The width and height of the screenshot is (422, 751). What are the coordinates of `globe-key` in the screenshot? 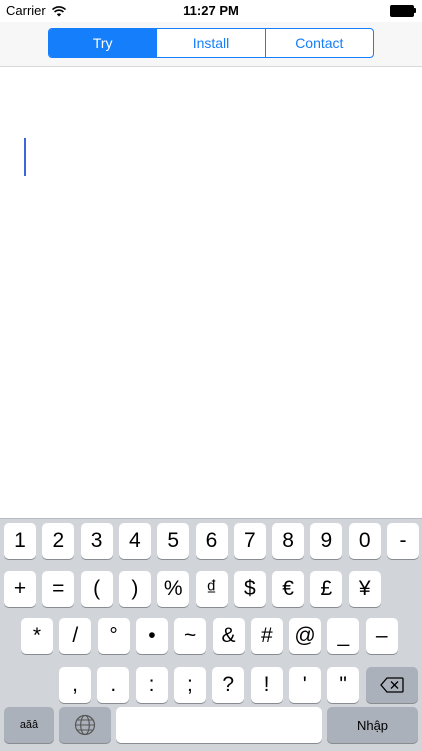 It's located at (85, 725).